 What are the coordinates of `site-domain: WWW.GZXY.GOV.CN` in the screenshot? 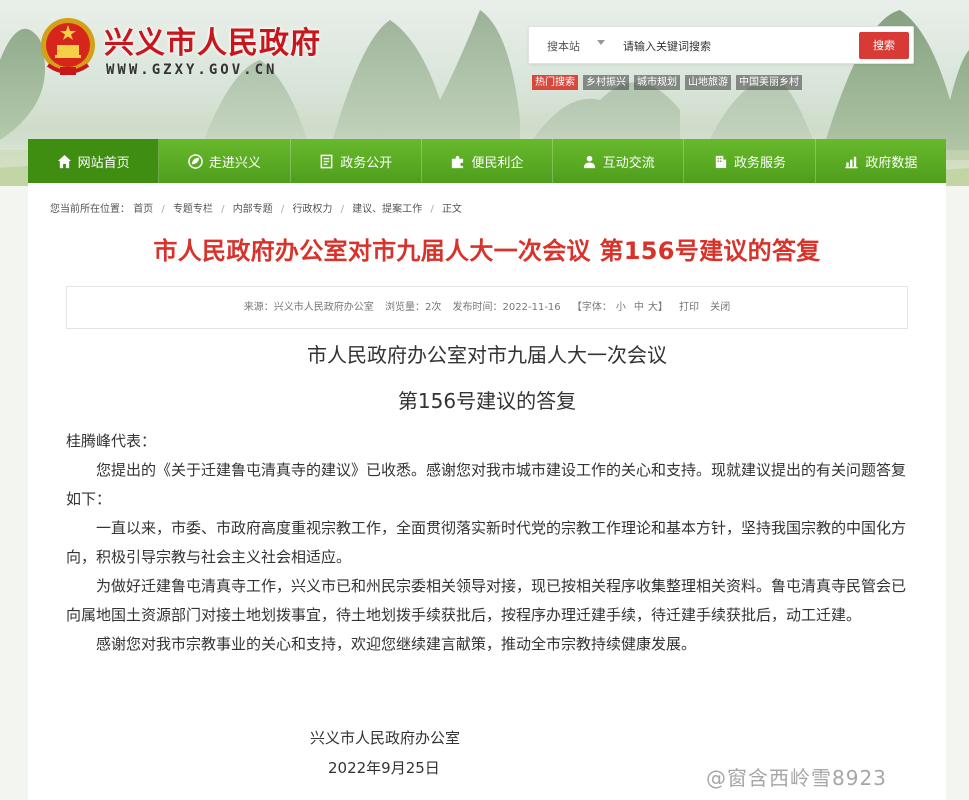 It's located at (192, 70).